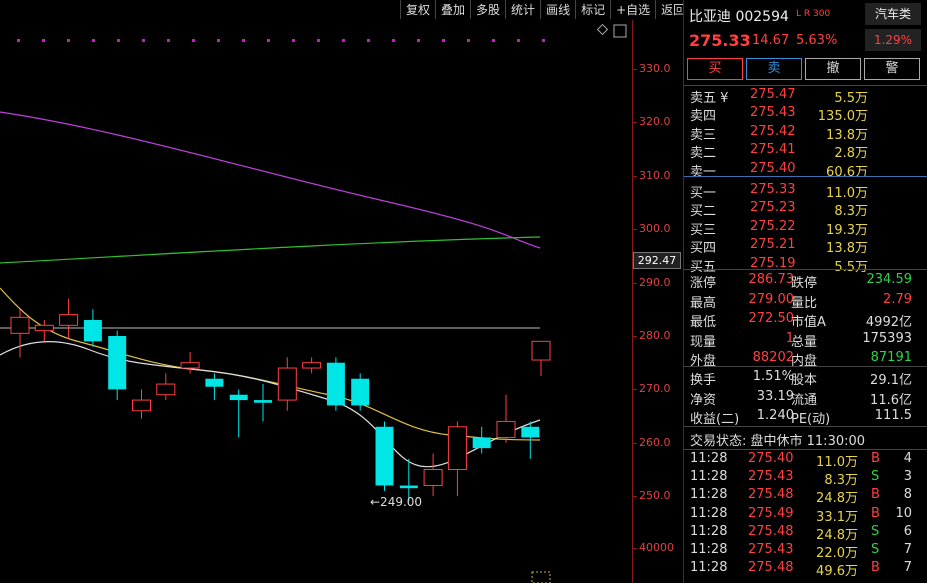  Describe the element at coordinates (851, 212) in the screenshot. I see `orderbook-volume: 8.3万` at that location.